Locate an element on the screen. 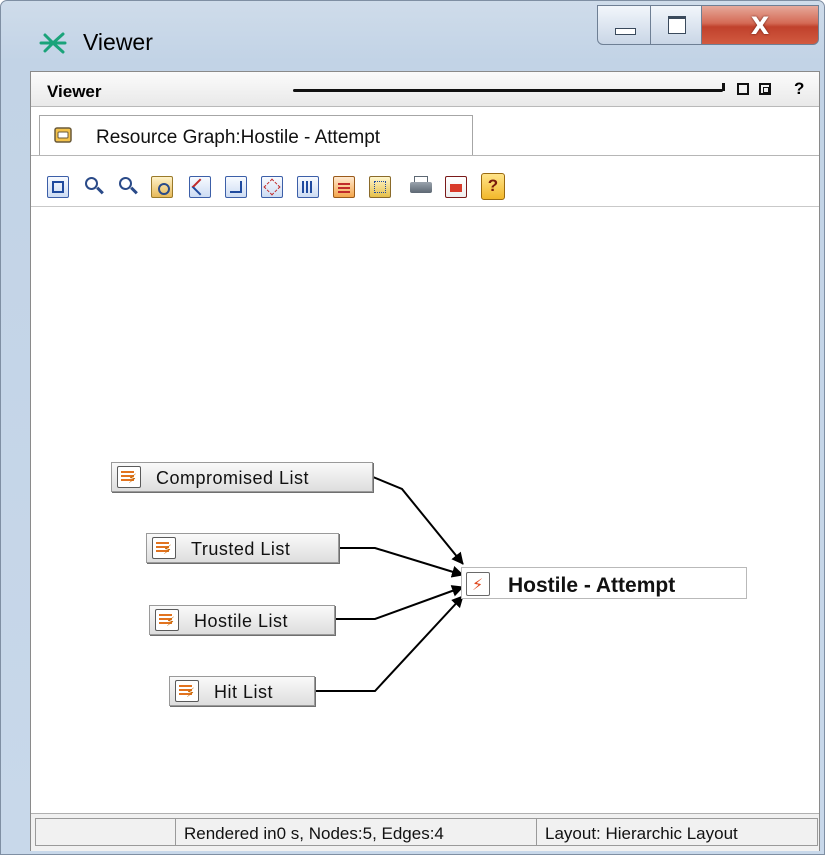 The height and width of the screenshot is (855, 825). graph-node: Hit List is located at coordinates (242, 691).